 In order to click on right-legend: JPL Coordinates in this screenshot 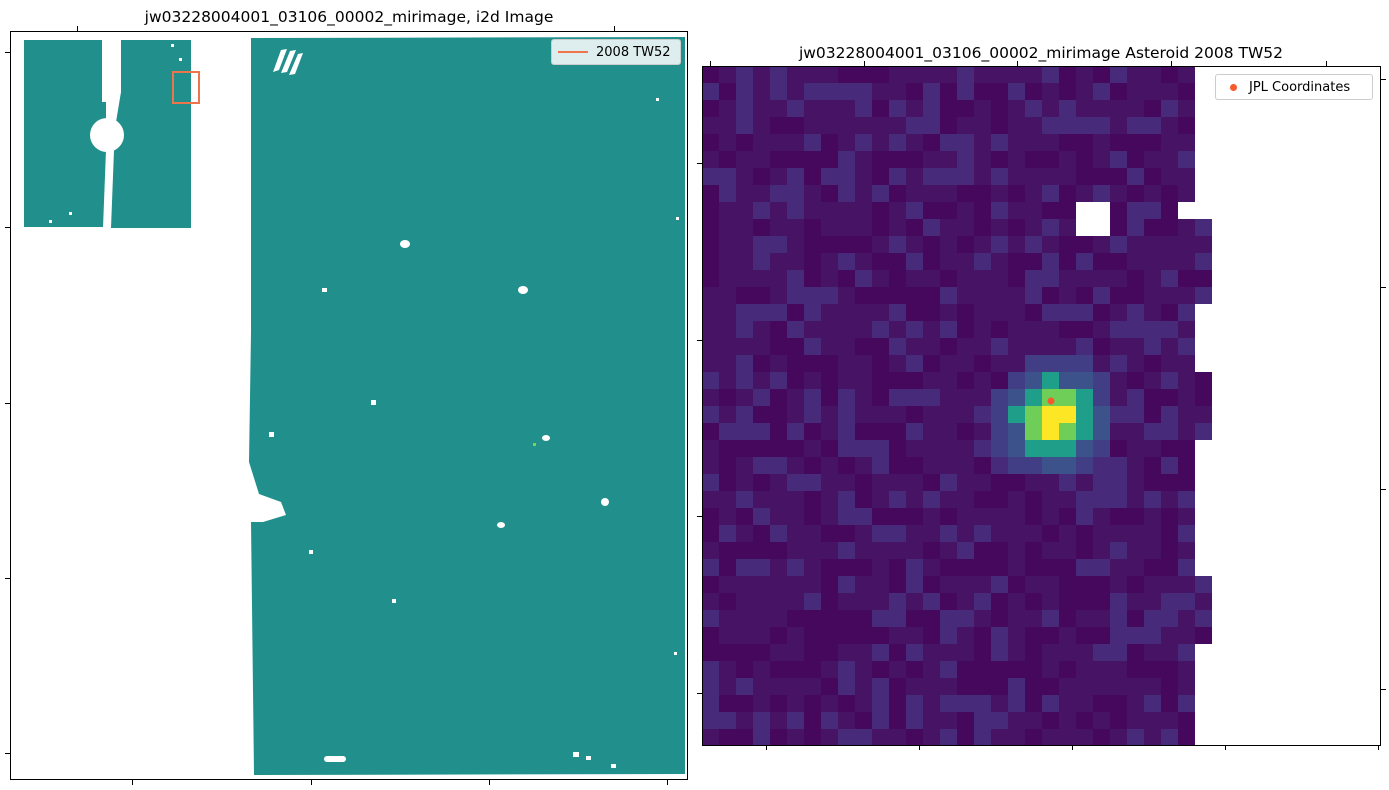, I will do `click(1294, 87)`.